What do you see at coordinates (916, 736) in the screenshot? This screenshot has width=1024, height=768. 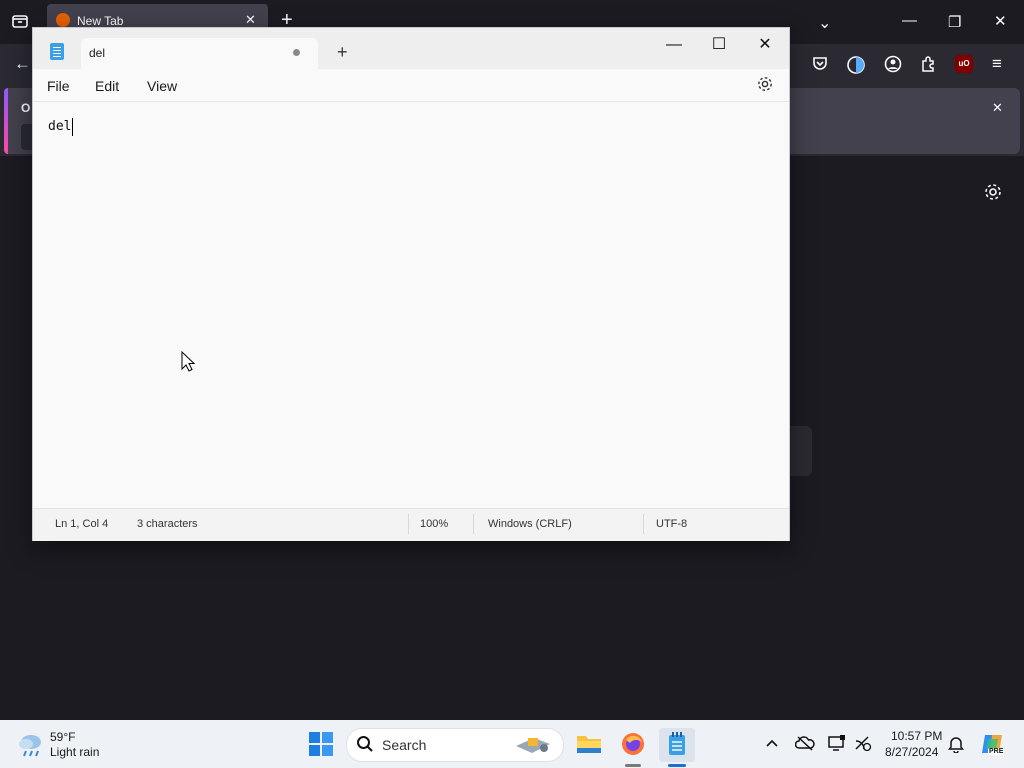 I see `clock-time: 10:57 PM` at bounding box center [916, 736].